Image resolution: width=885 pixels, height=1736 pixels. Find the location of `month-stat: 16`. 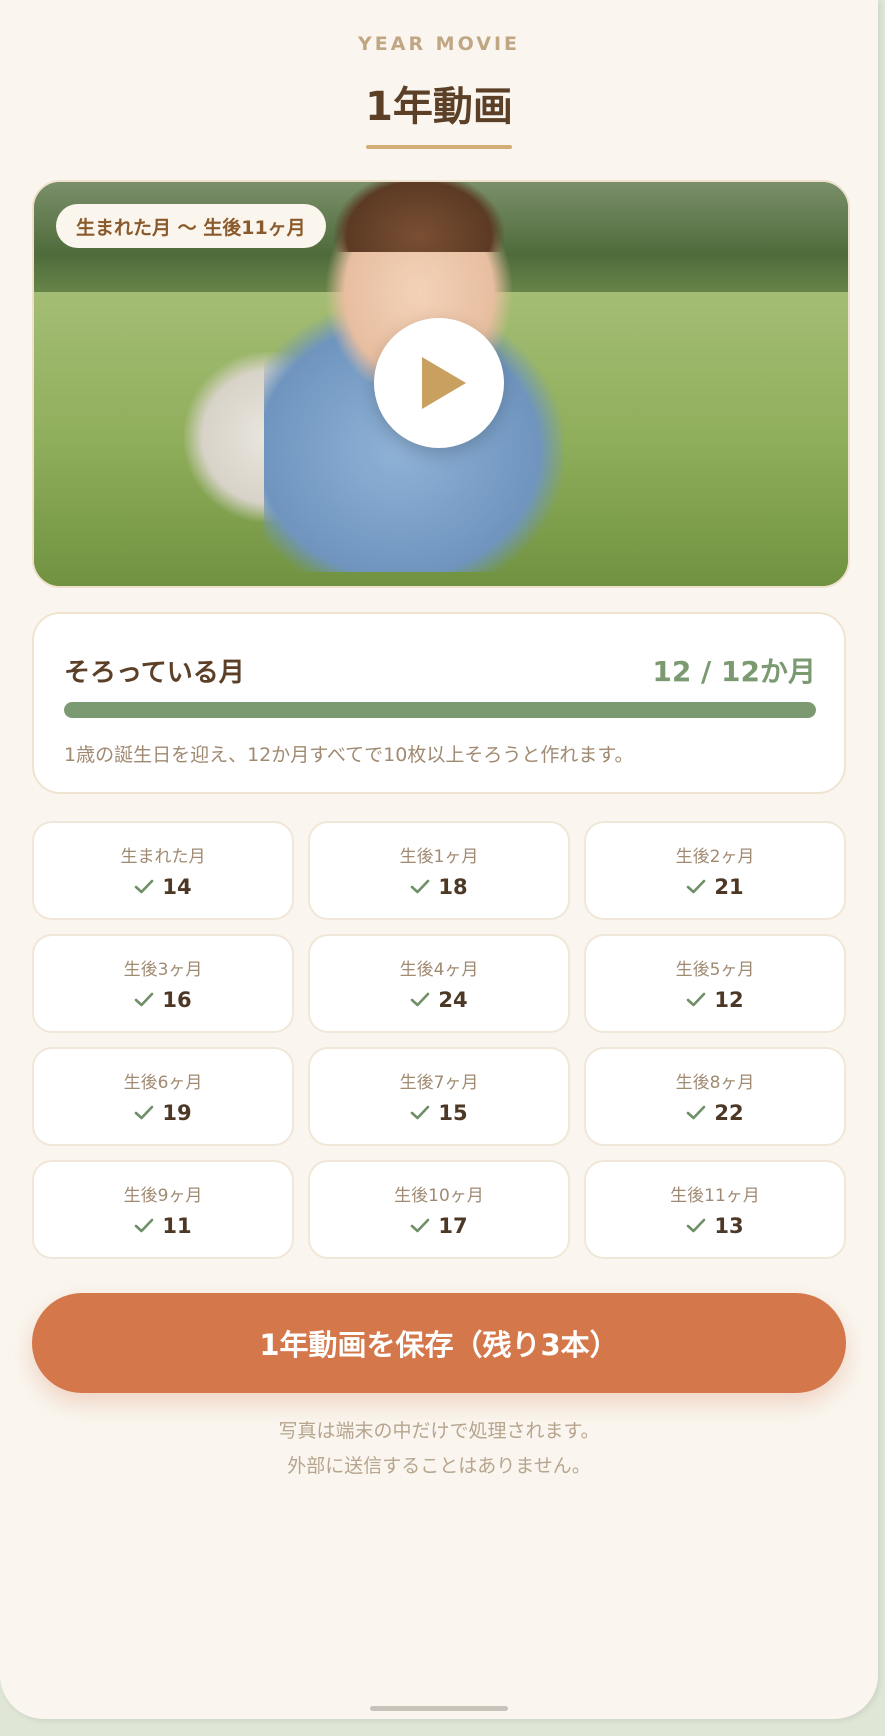

month-stat: 16 is located at coordinates (163, 1000).